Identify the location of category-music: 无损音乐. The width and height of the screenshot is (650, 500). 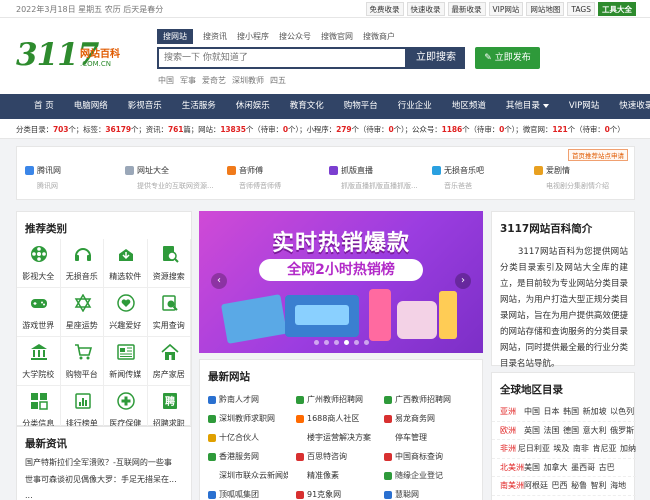
(82, 263).